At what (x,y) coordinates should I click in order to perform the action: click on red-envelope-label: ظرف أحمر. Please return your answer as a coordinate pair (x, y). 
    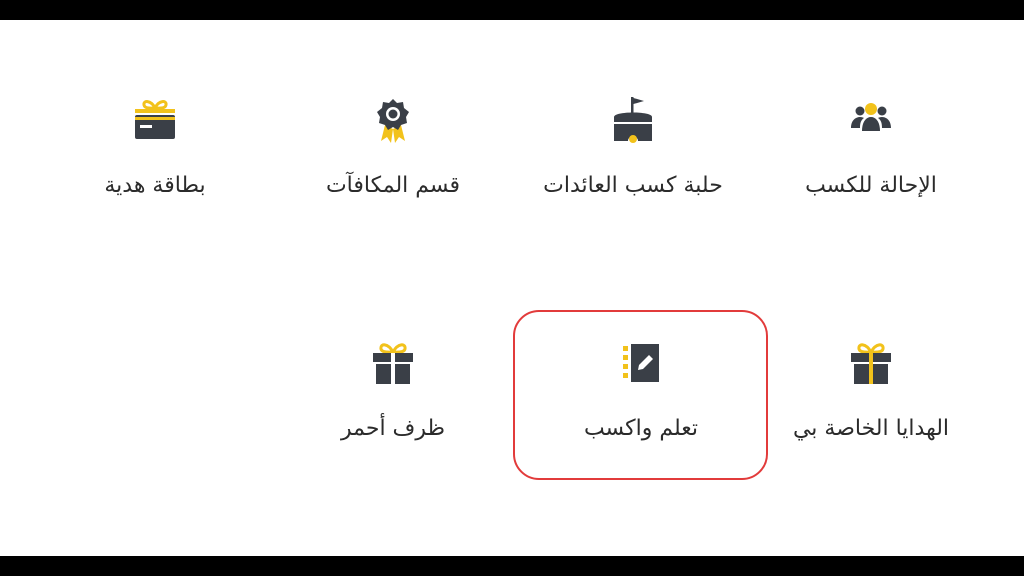
    Looking at the image, I should click on (393, 428).